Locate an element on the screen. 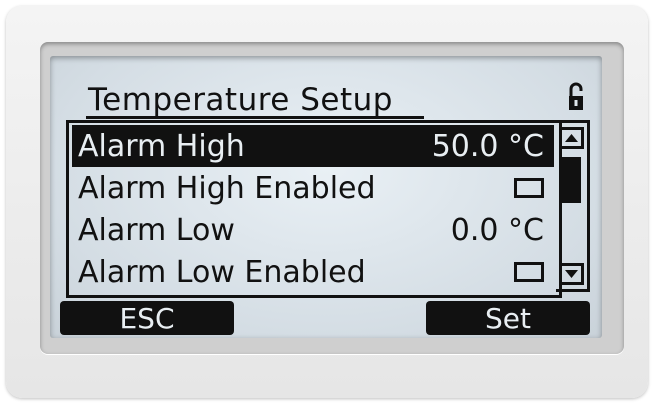 Image resolution: width=656 pixels, height=407 pixels. triangle-down-icon is located at coordinates (571, 274).